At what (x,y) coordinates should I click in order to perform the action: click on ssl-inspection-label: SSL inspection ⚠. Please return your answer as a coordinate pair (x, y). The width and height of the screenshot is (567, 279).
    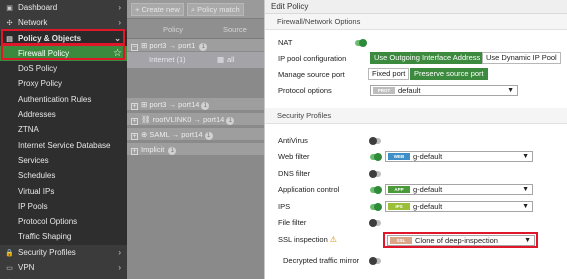
    Looking at the image, I should click on (307, 239).